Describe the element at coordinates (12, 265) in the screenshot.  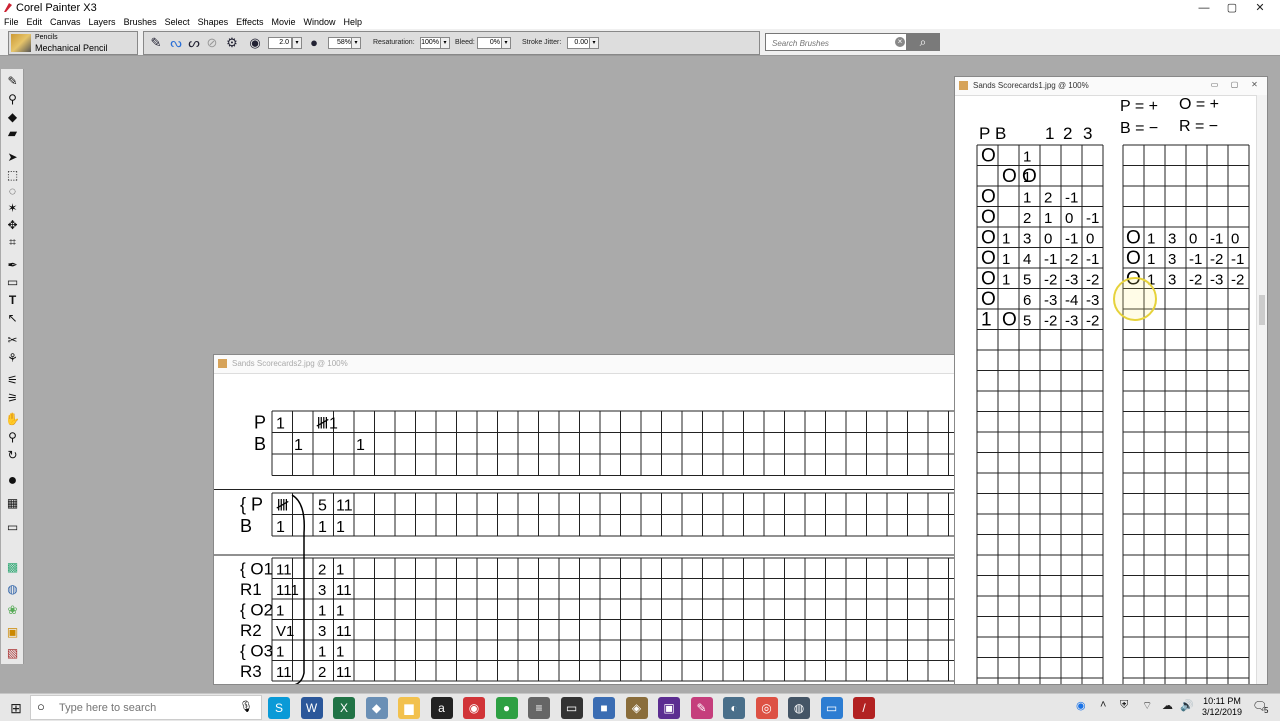
I see `pen-tool-icon: ✒` at that location.